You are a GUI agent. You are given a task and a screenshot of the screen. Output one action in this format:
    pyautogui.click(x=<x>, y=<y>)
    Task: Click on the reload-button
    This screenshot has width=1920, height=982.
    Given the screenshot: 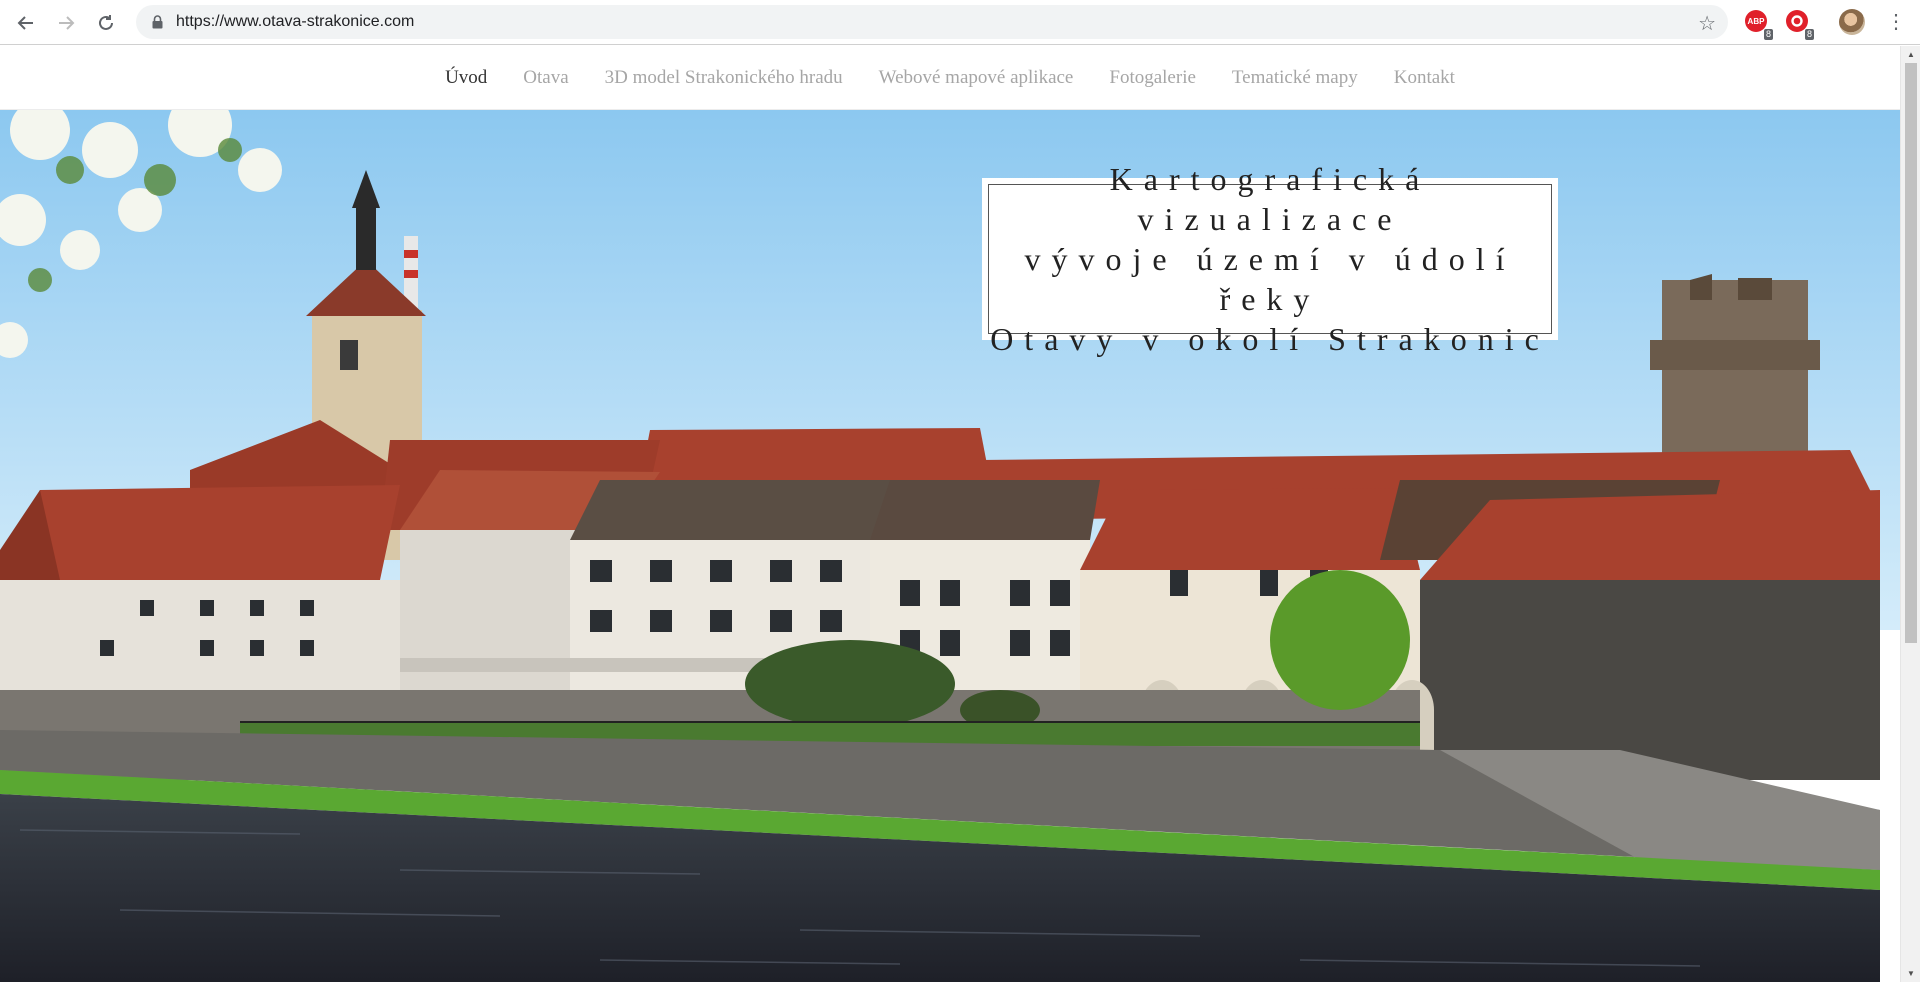 What is the action you would take?
    pyautogui.click(x=106, y=22)
    